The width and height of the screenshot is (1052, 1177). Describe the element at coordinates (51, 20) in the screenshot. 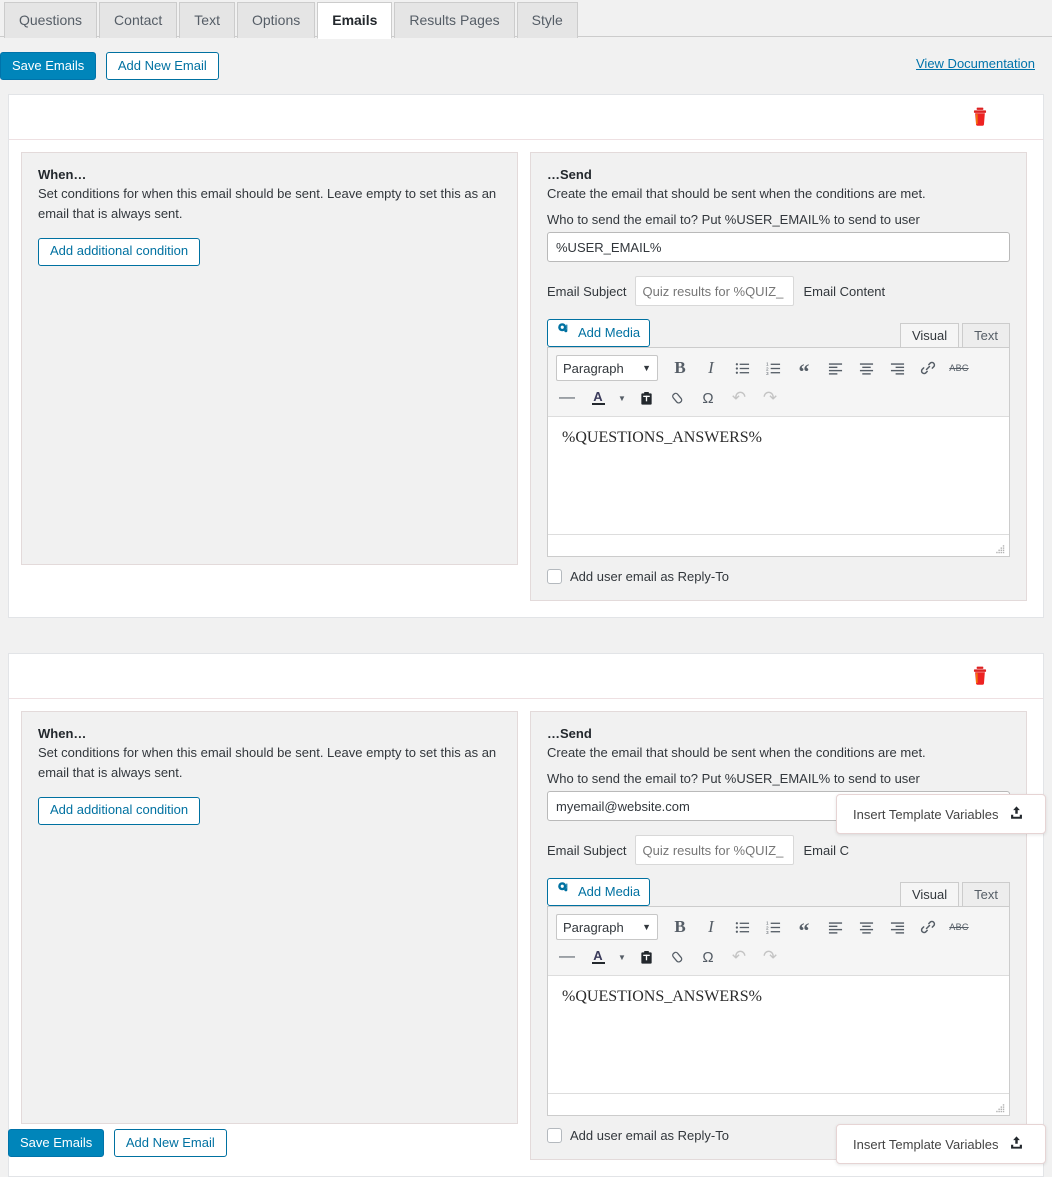

I see `tab-questions: Questions` at that location.